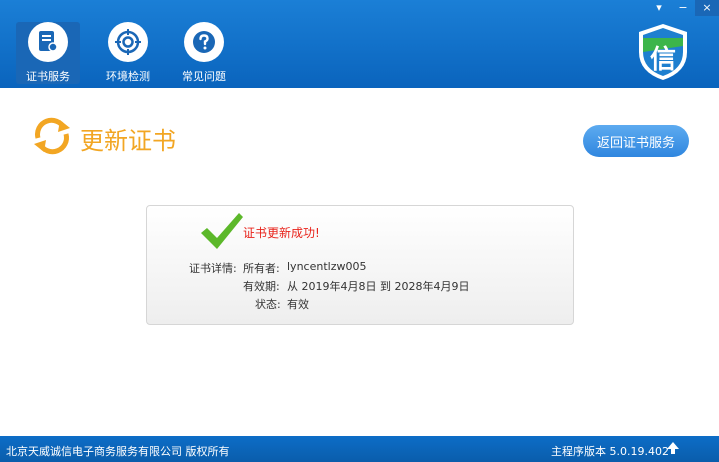 The height and width of the screenshot is (462, 719). Describe the element at coordinates (298, 304) in the screenshot. I see `status-badge: 有效` at that location.